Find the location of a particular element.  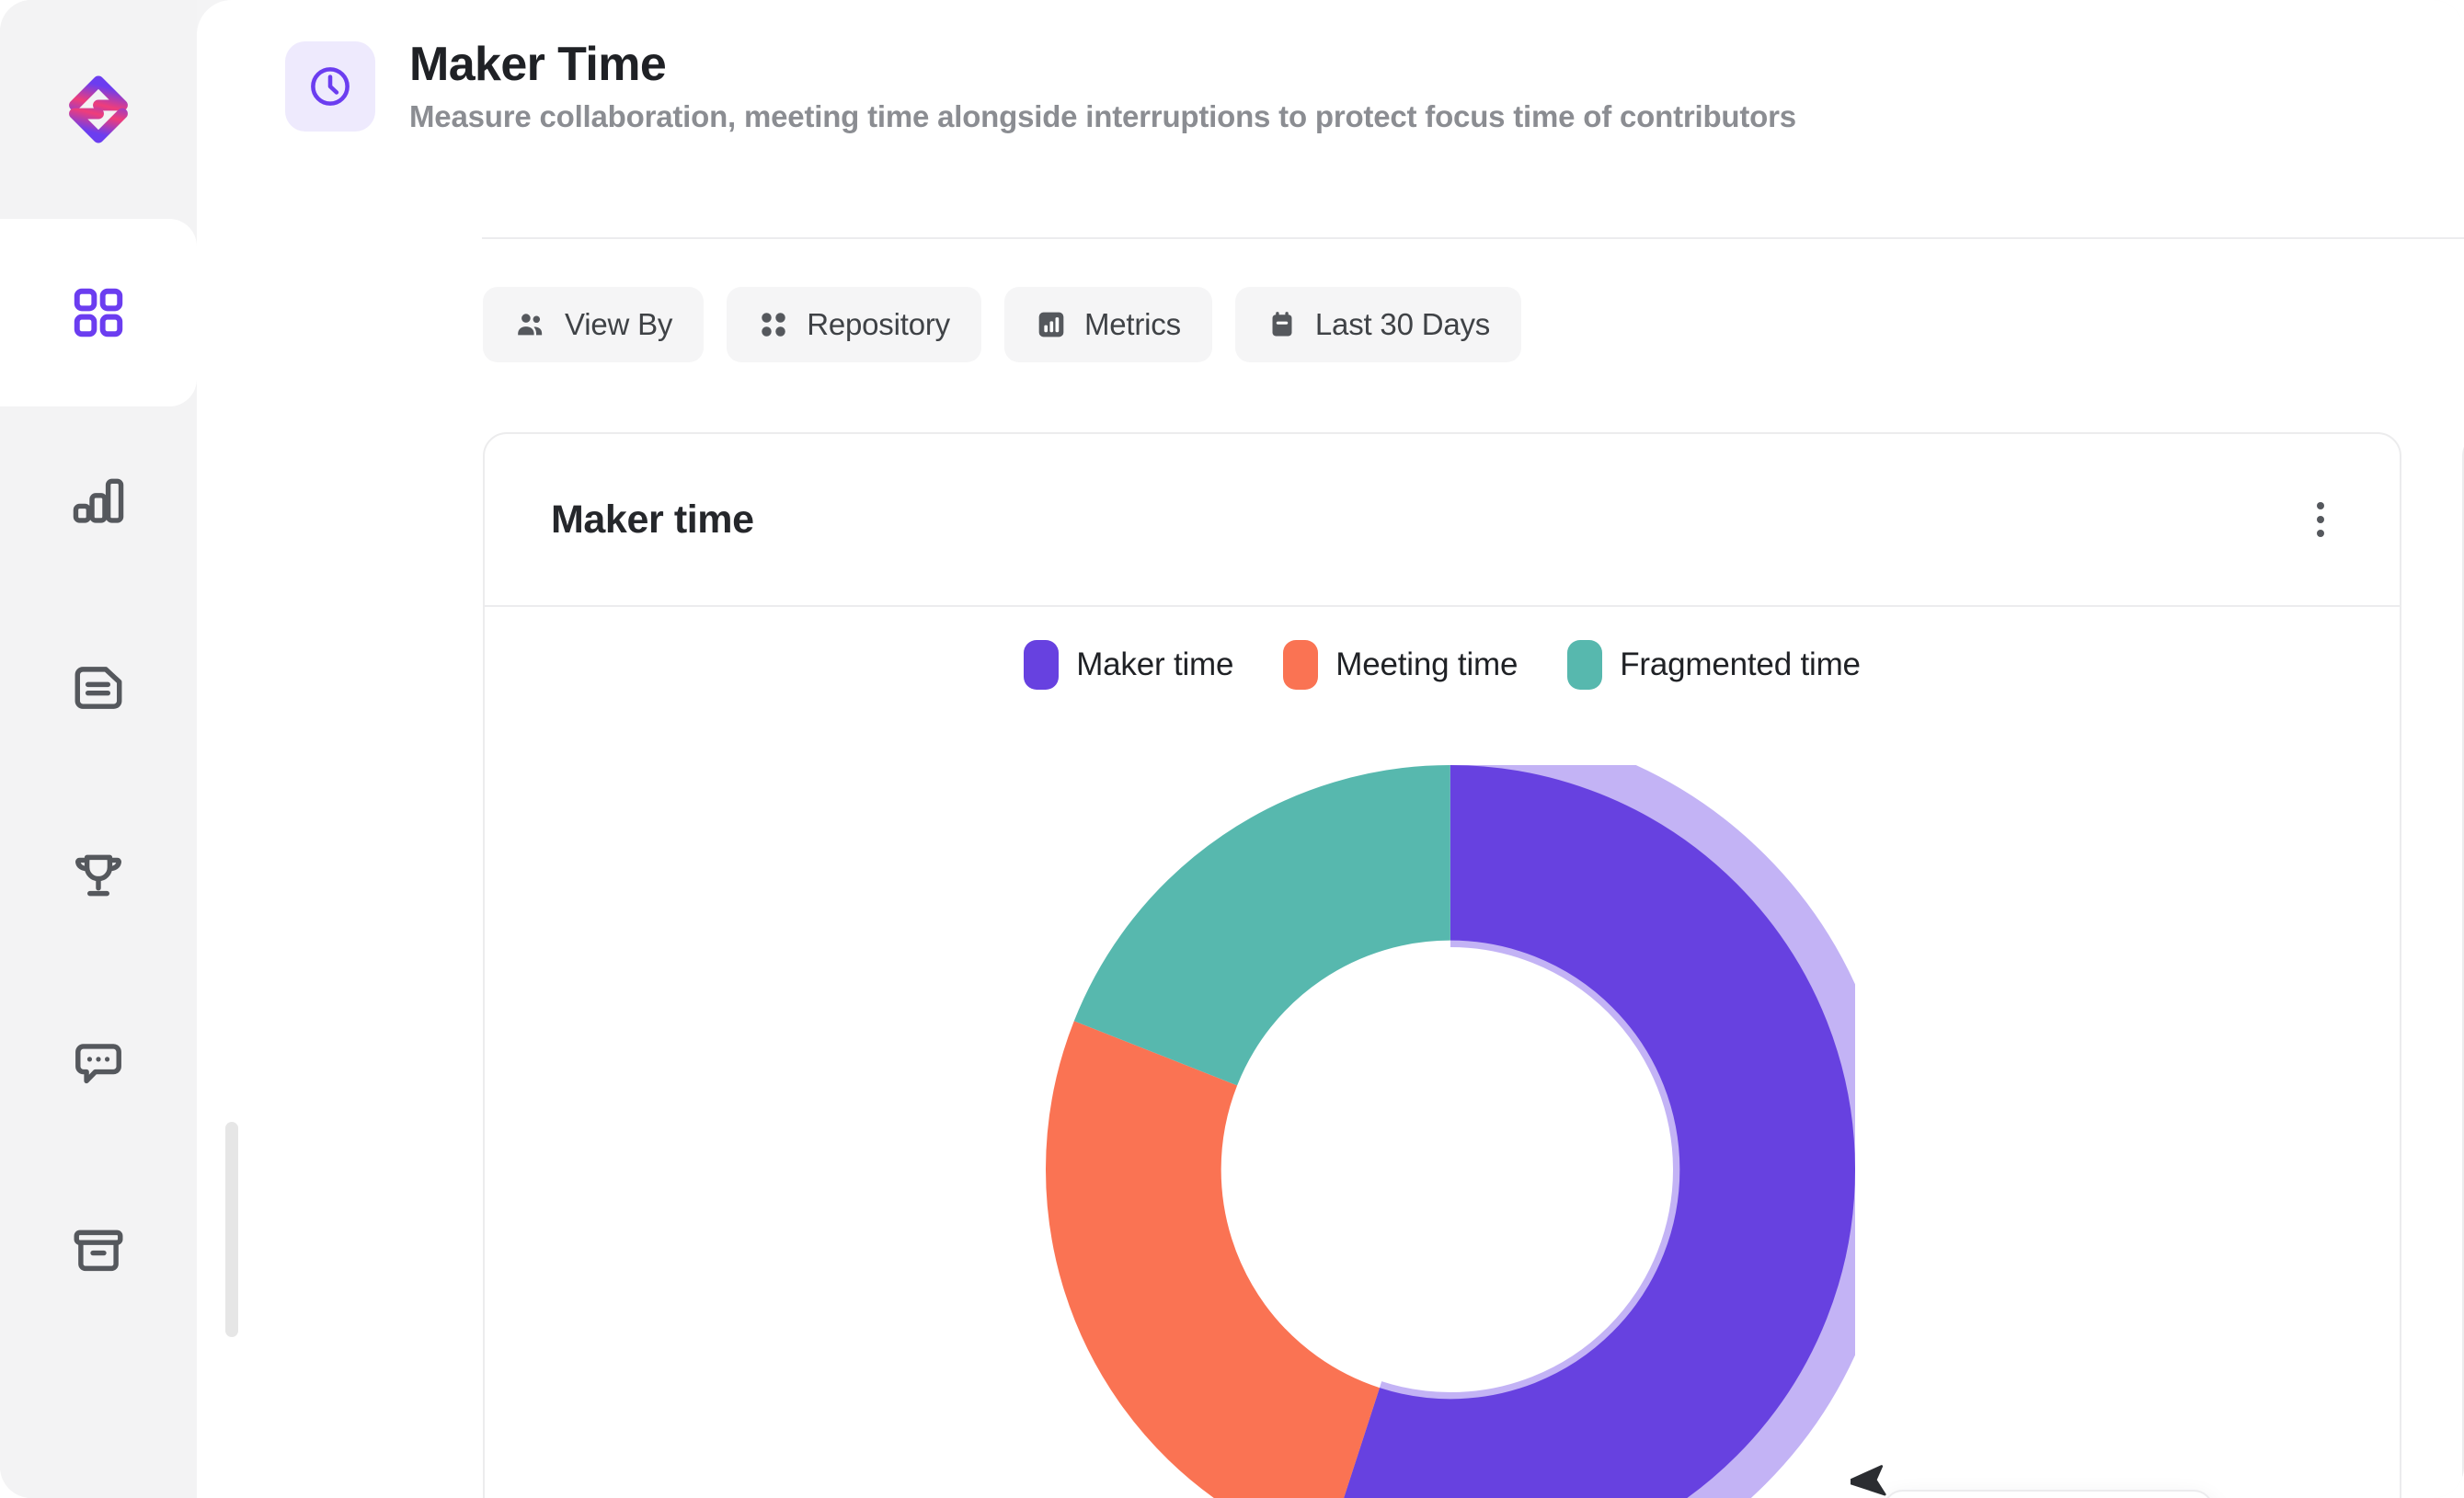

header-divider is located at coordinates (1473, 238).